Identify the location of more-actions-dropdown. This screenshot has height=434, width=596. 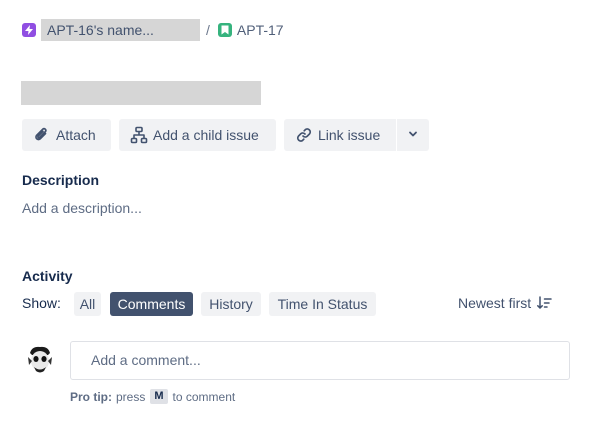
(413, 135).